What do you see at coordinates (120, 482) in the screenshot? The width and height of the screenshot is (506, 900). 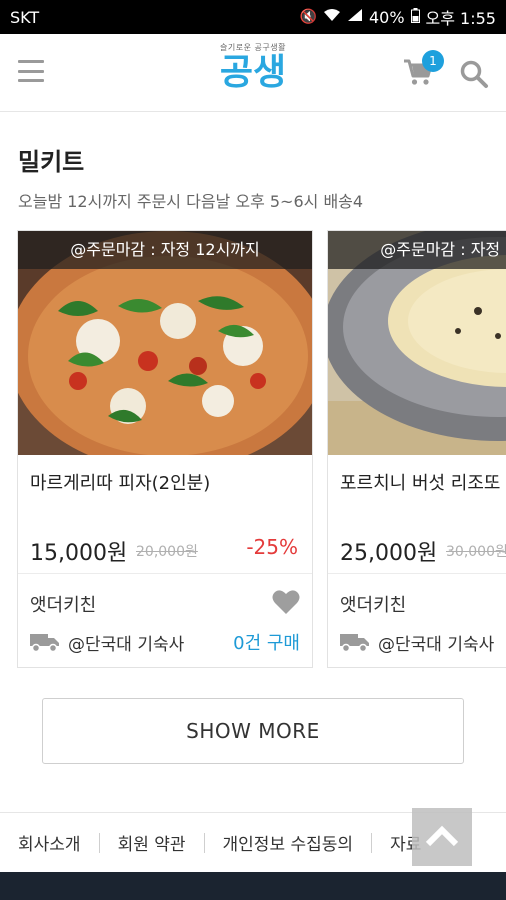 I see `product-name: 마르게리따 피자(2인분)` at bounding box center [120, 482].